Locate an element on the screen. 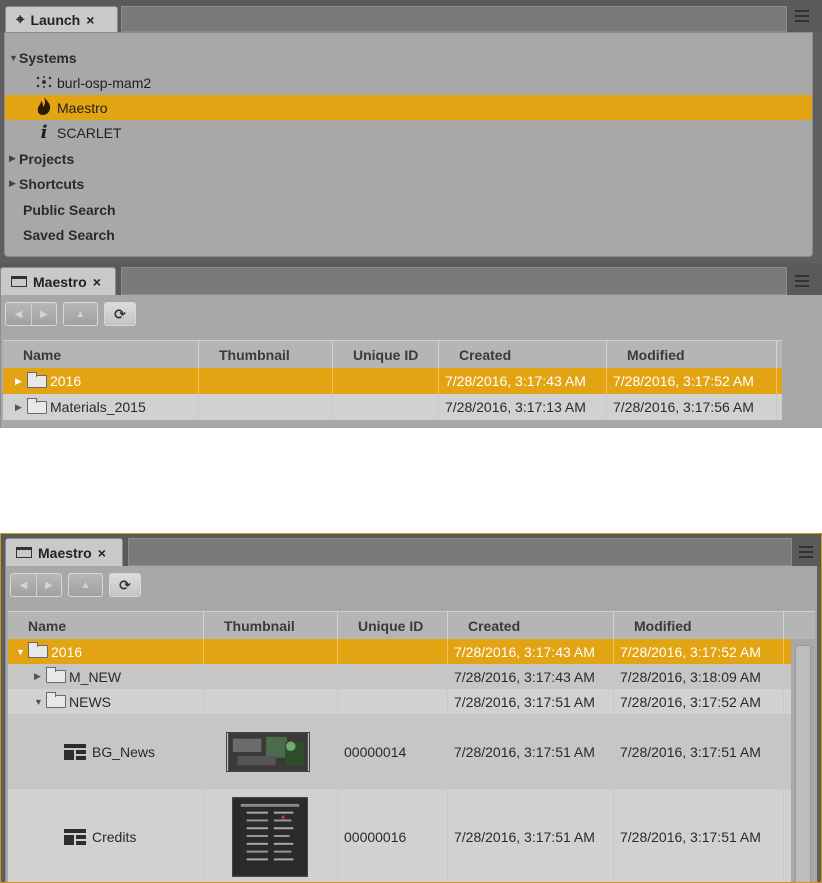 The image size is (822, 883). cell-unique-id: 00000014 is located at coordinates (393, 751).